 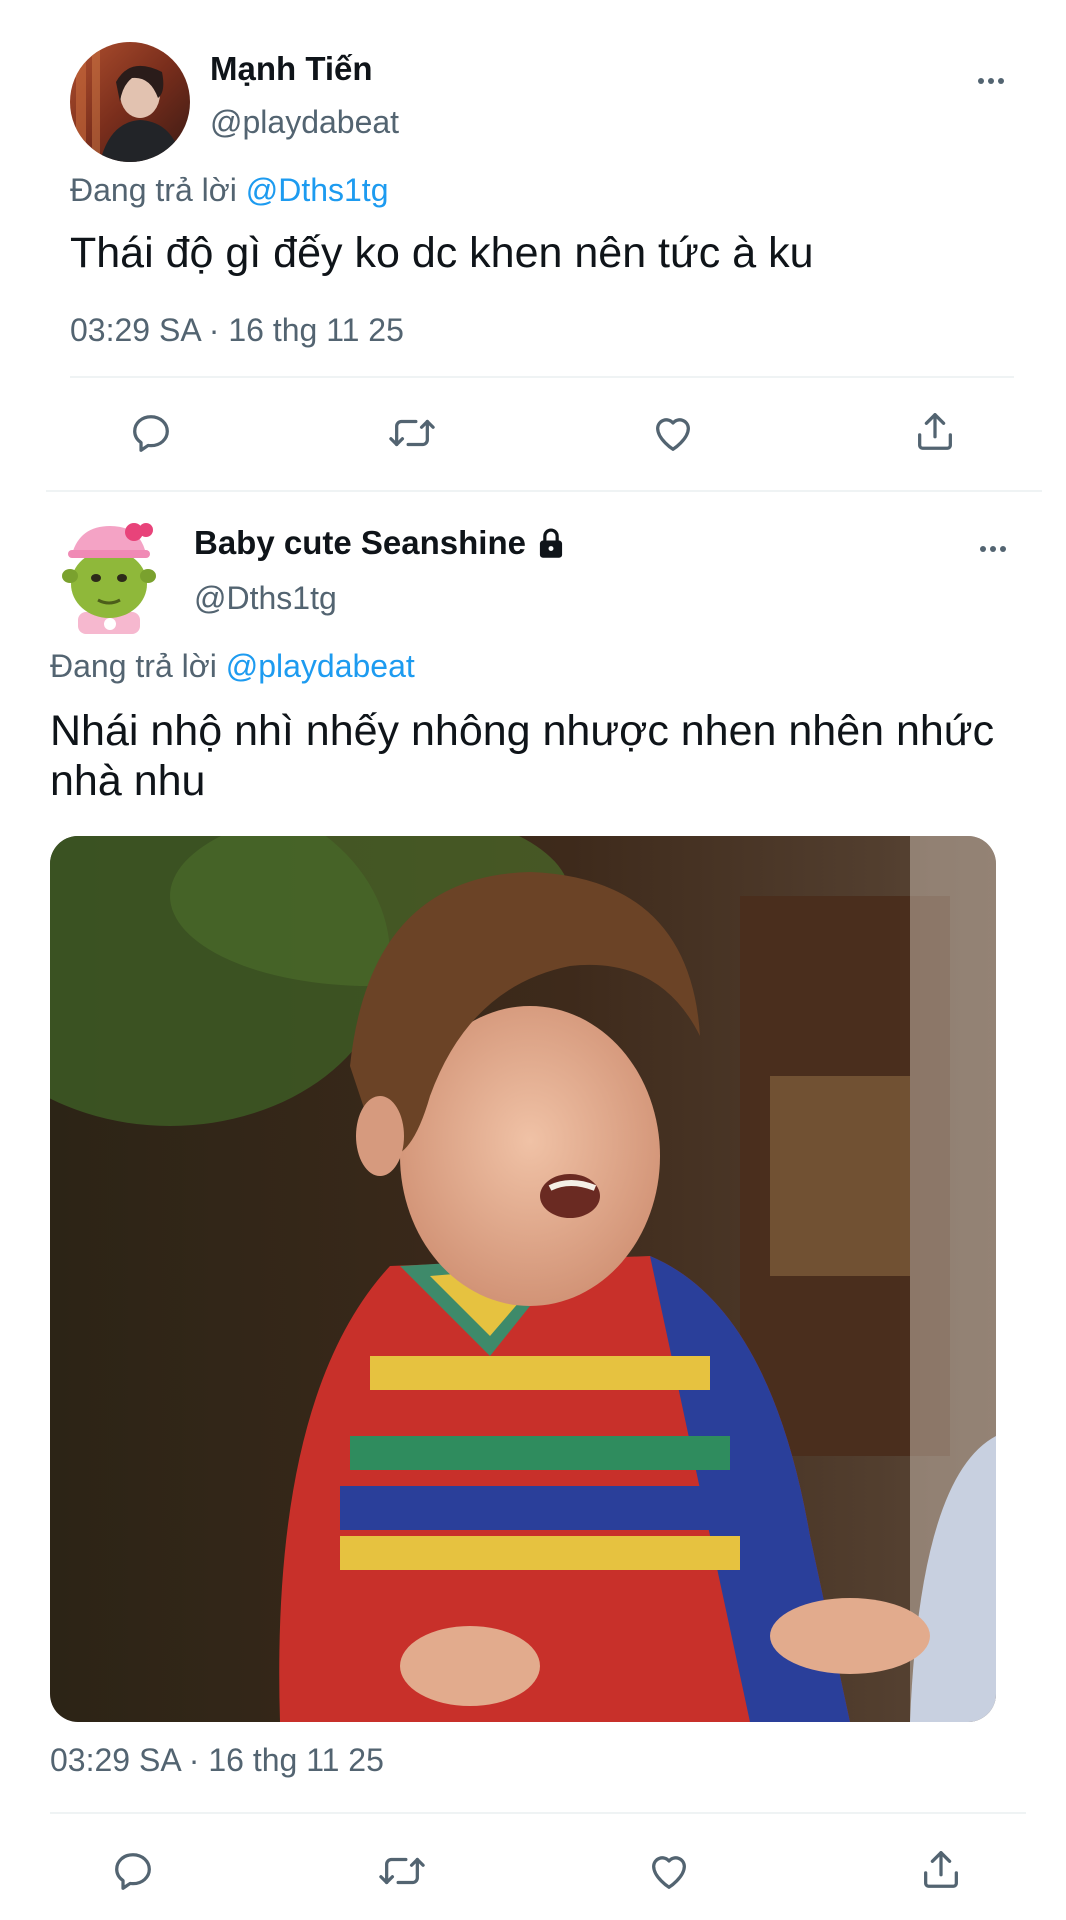 I want to click on reply-context: Đang trả lời @playdabeat, so click(x=232, y=666).